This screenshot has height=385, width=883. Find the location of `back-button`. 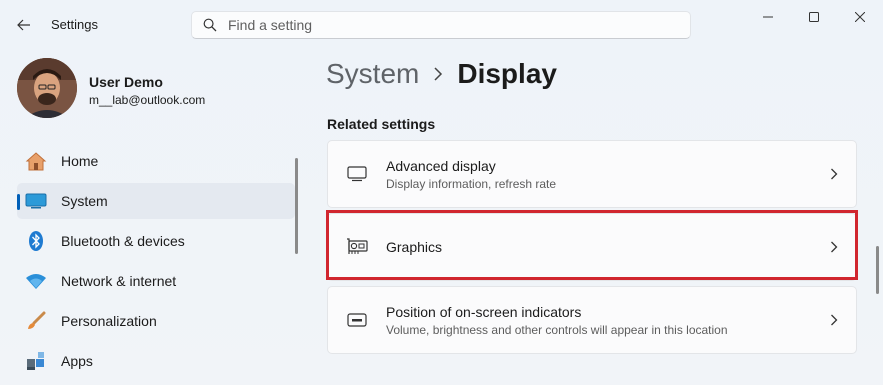

back-button is located at coordinates (24, 25).